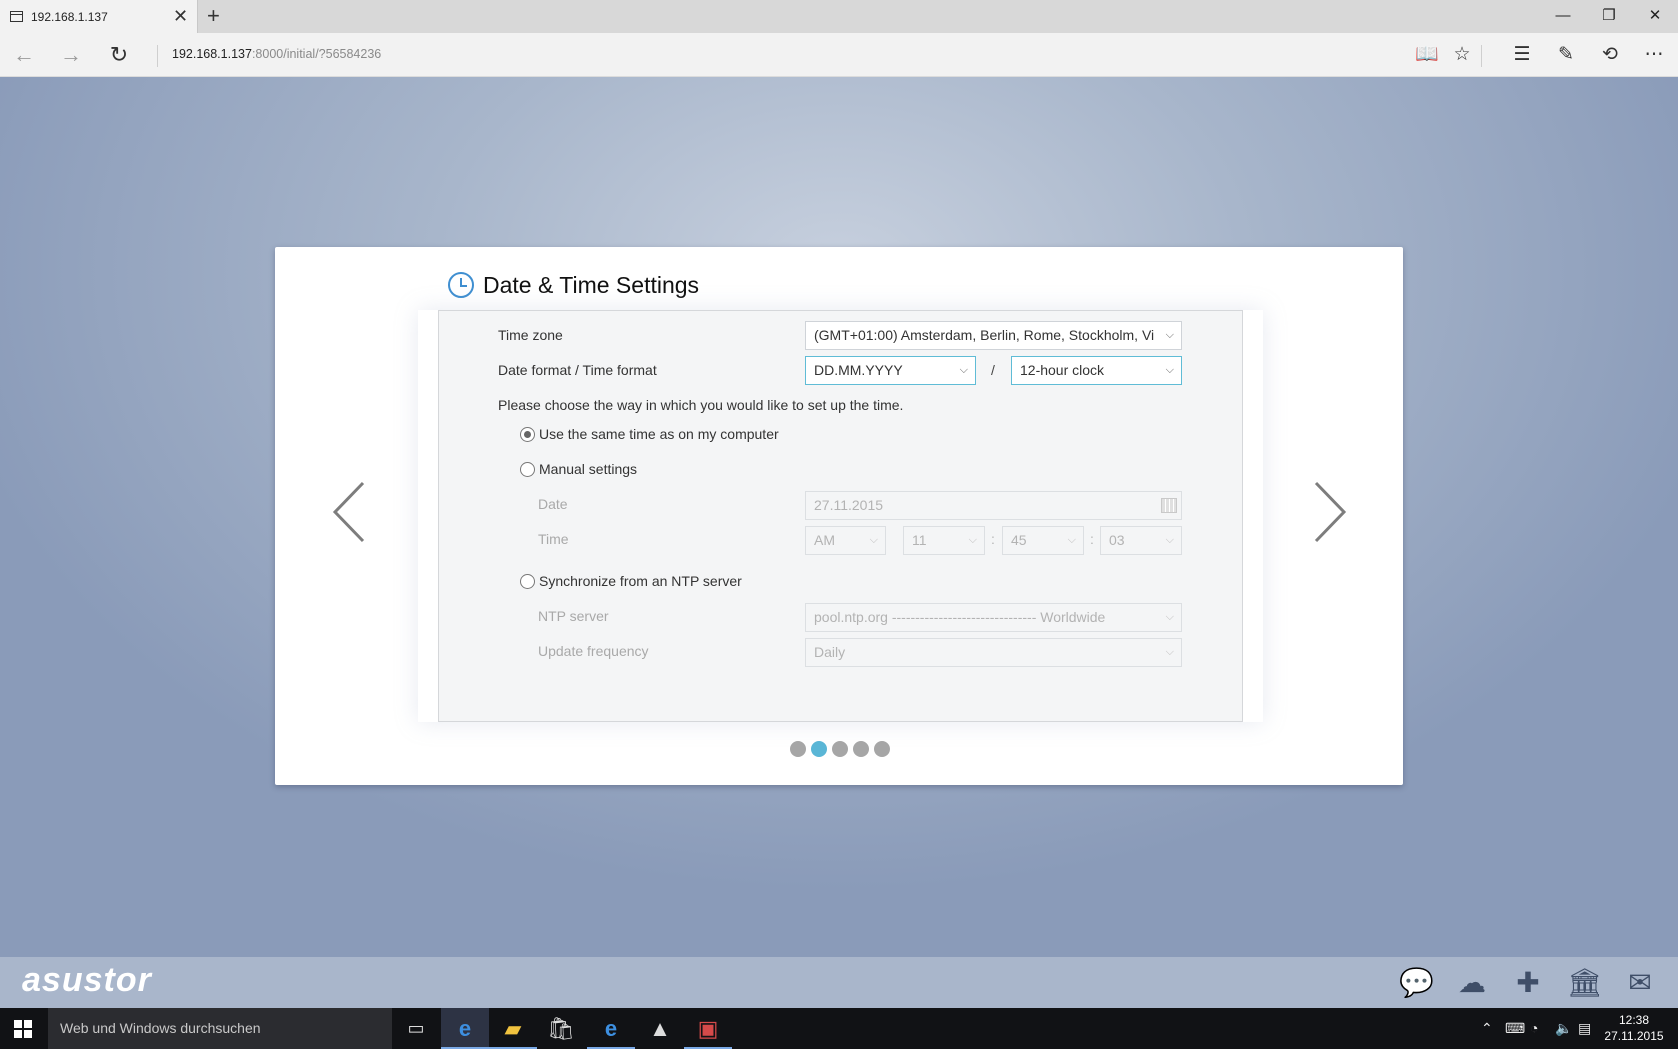  What do you see at coordinates (1563, 1028) in the screenshot?
I see `tray-volume-icon: 🔈` at bounding box center [1563, 1028].